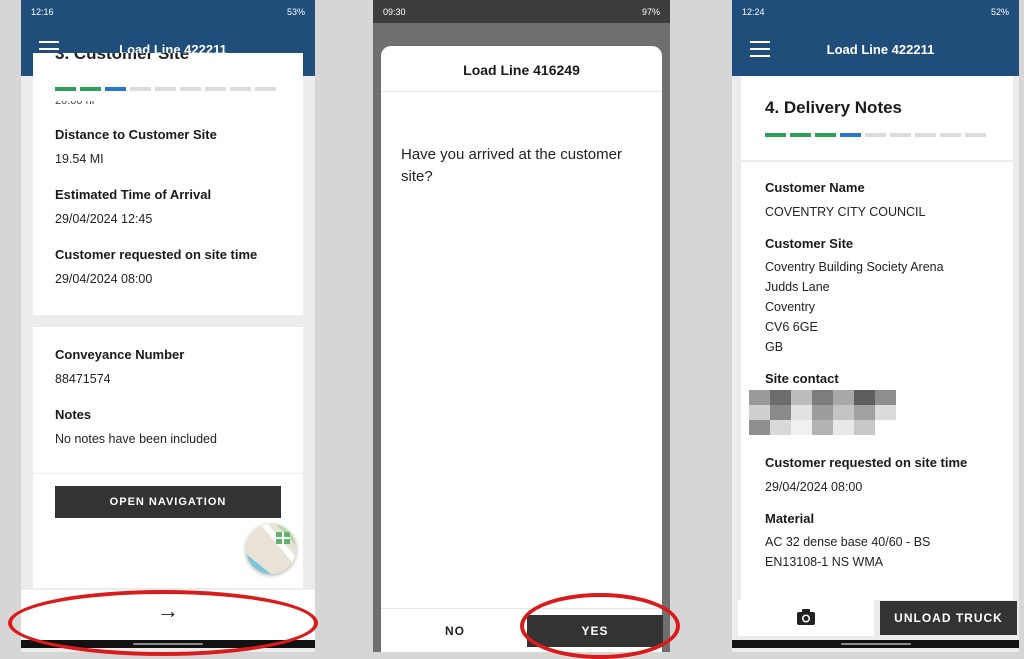 The image size is (1024, 659). I want to click on section-title: 4. Delivery Notes, so click(834, 107).